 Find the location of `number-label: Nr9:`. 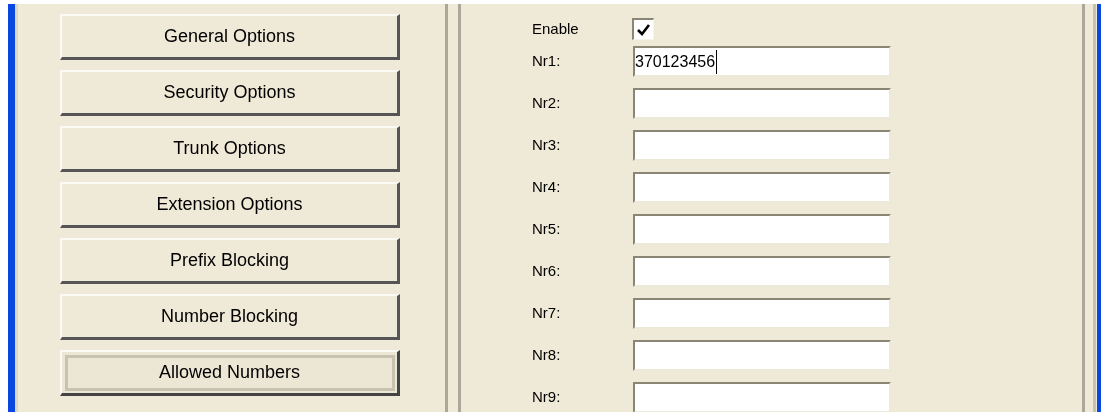

number-label: Nr9: is located at coordinates (547, 397).